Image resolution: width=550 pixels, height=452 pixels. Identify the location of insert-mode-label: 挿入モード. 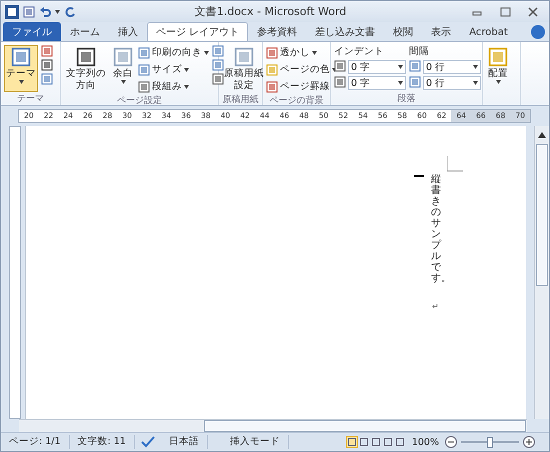
(255, 442).